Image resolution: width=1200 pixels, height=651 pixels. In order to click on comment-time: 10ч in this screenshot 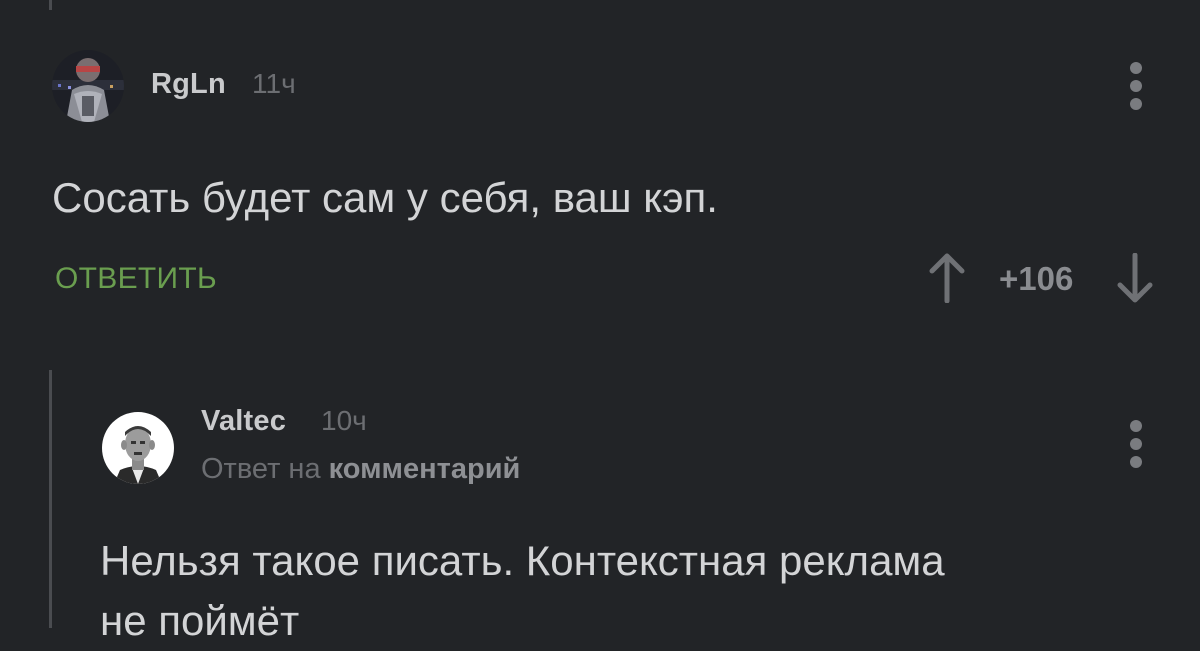, I will do `click(344, 420)`.